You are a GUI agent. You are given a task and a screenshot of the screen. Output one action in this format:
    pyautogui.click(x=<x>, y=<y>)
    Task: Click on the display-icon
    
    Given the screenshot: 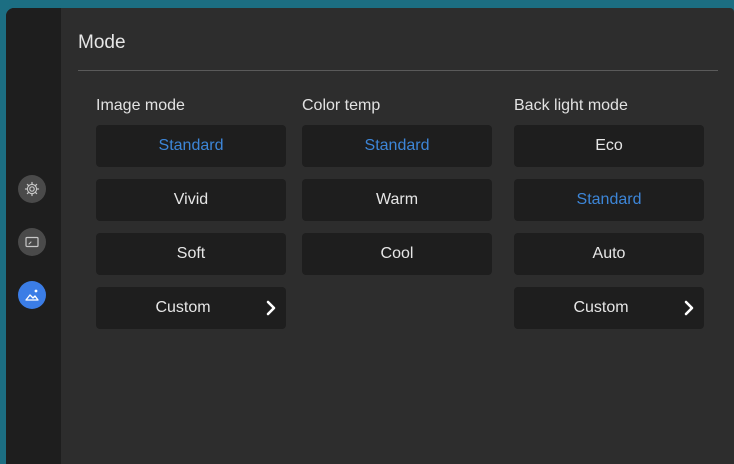 What is the action you would take?
    pyautogui.click(x=32, y=242)
    